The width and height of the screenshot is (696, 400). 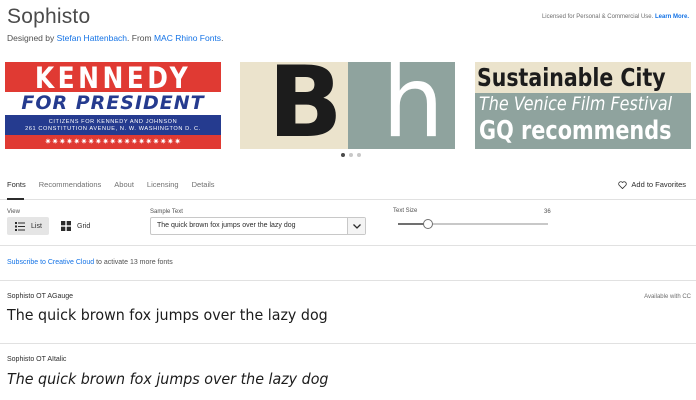 What do you see at coordinates (305, 105) in the screenshot?
I see `glyph-b: B` at bounding box center [305, 105].